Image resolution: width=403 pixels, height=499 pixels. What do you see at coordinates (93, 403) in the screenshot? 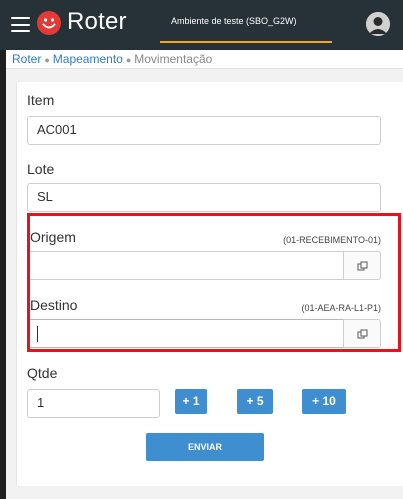
I see `qtde-field: 1` at bounding box center [93, 403].